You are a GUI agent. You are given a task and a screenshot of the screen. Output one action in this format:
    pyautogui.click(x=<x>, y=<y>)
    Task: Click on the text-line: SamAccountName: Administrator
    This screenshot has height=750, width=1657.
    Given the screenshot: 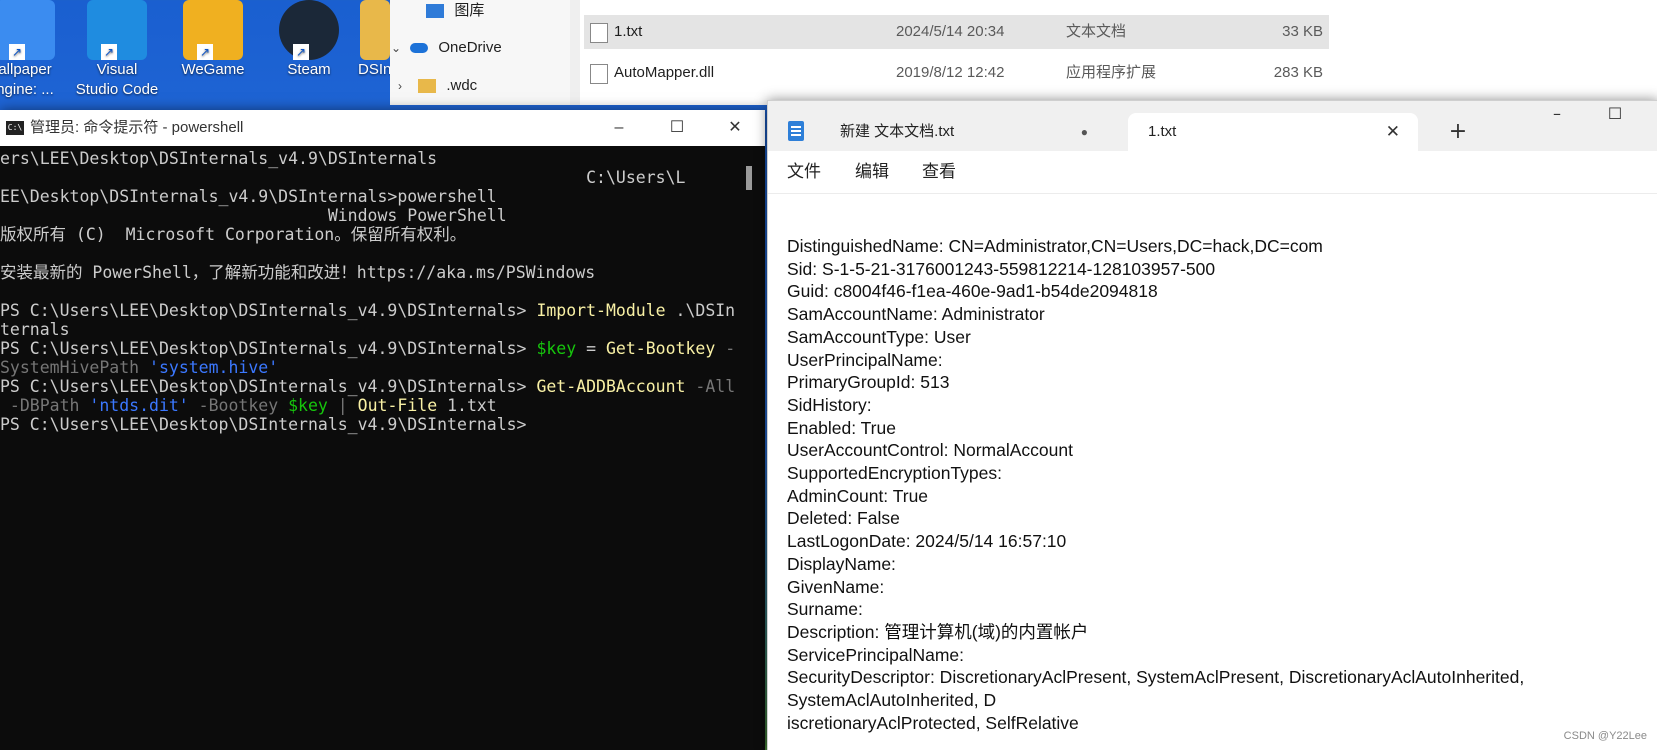 What is the action you would take?
    pyautogui.click(x=916, y=314)
    